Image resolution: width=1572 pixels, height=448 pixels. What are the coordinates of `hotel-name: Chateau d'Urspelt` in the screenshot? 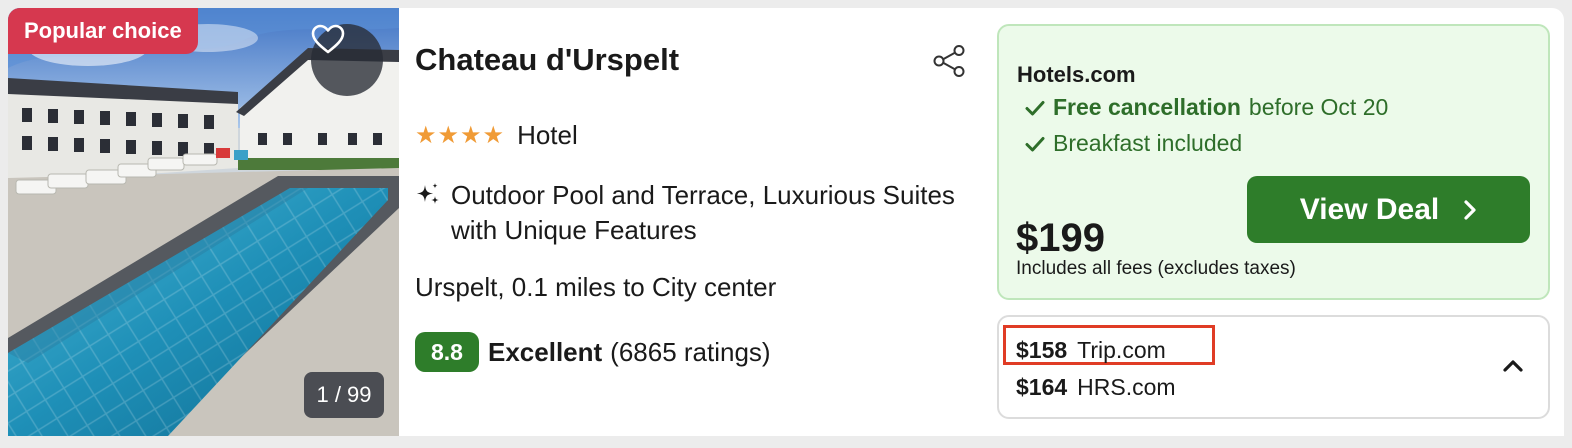 It's located at (547, 60).